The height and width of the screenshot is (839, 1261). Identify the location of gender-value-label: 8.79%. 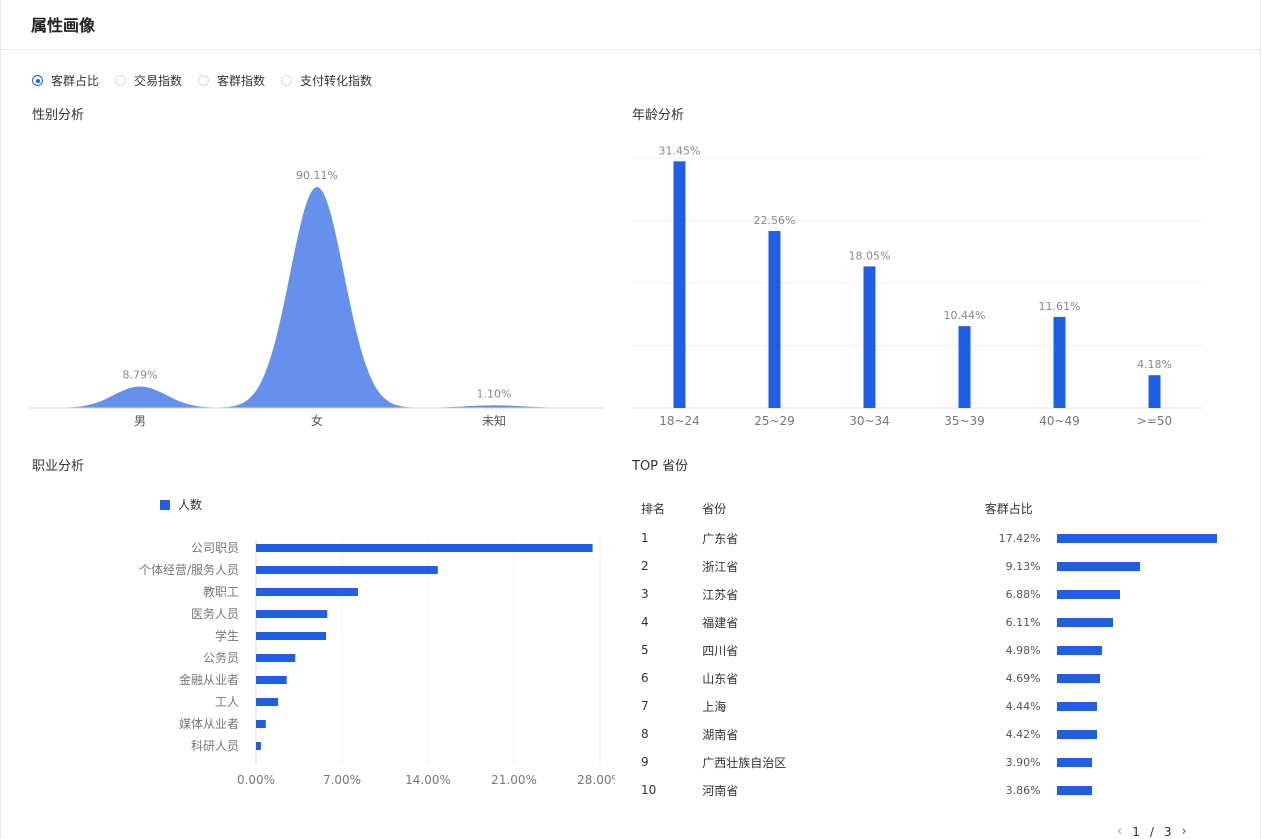
(140, 374).